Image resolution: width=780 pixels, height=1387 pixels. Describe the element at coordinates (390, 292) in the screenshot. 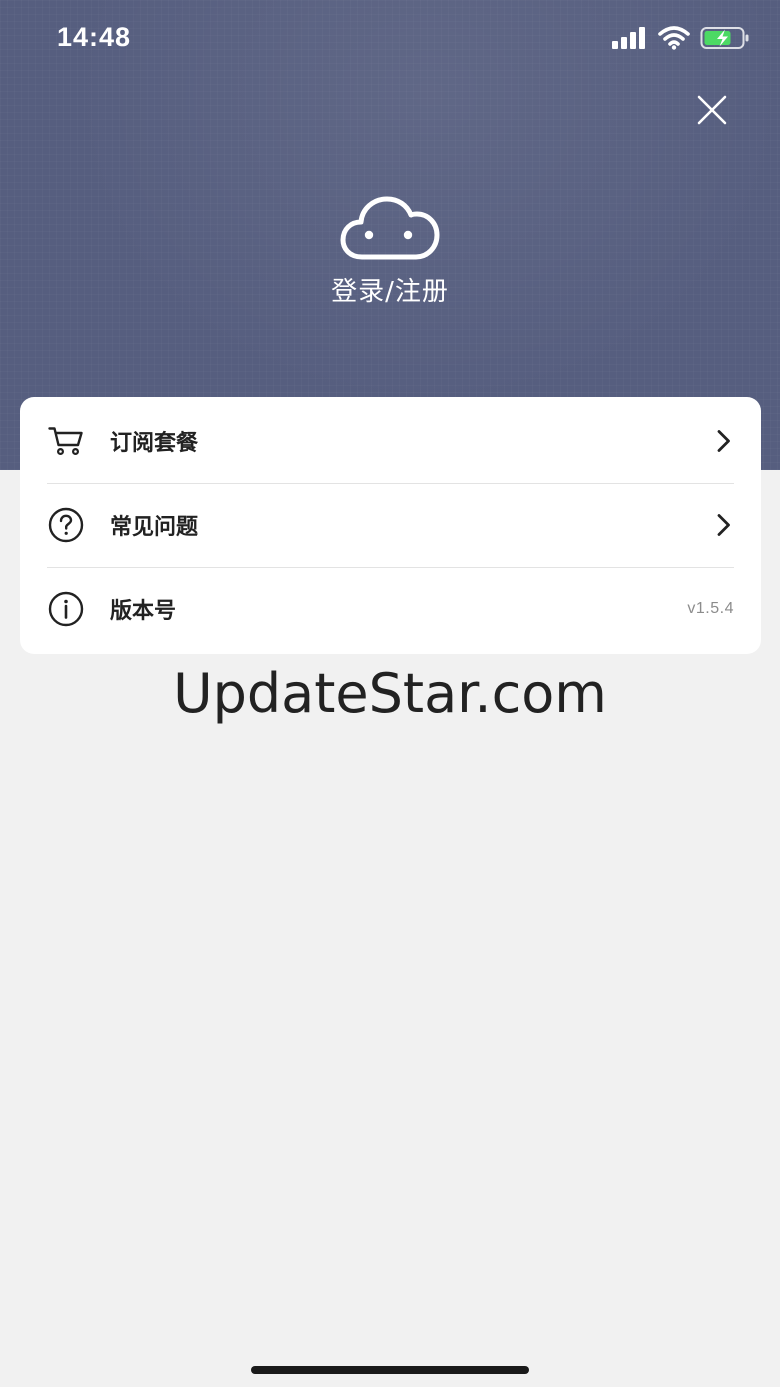

I see `login-register-label: 登录/注册` at that location.